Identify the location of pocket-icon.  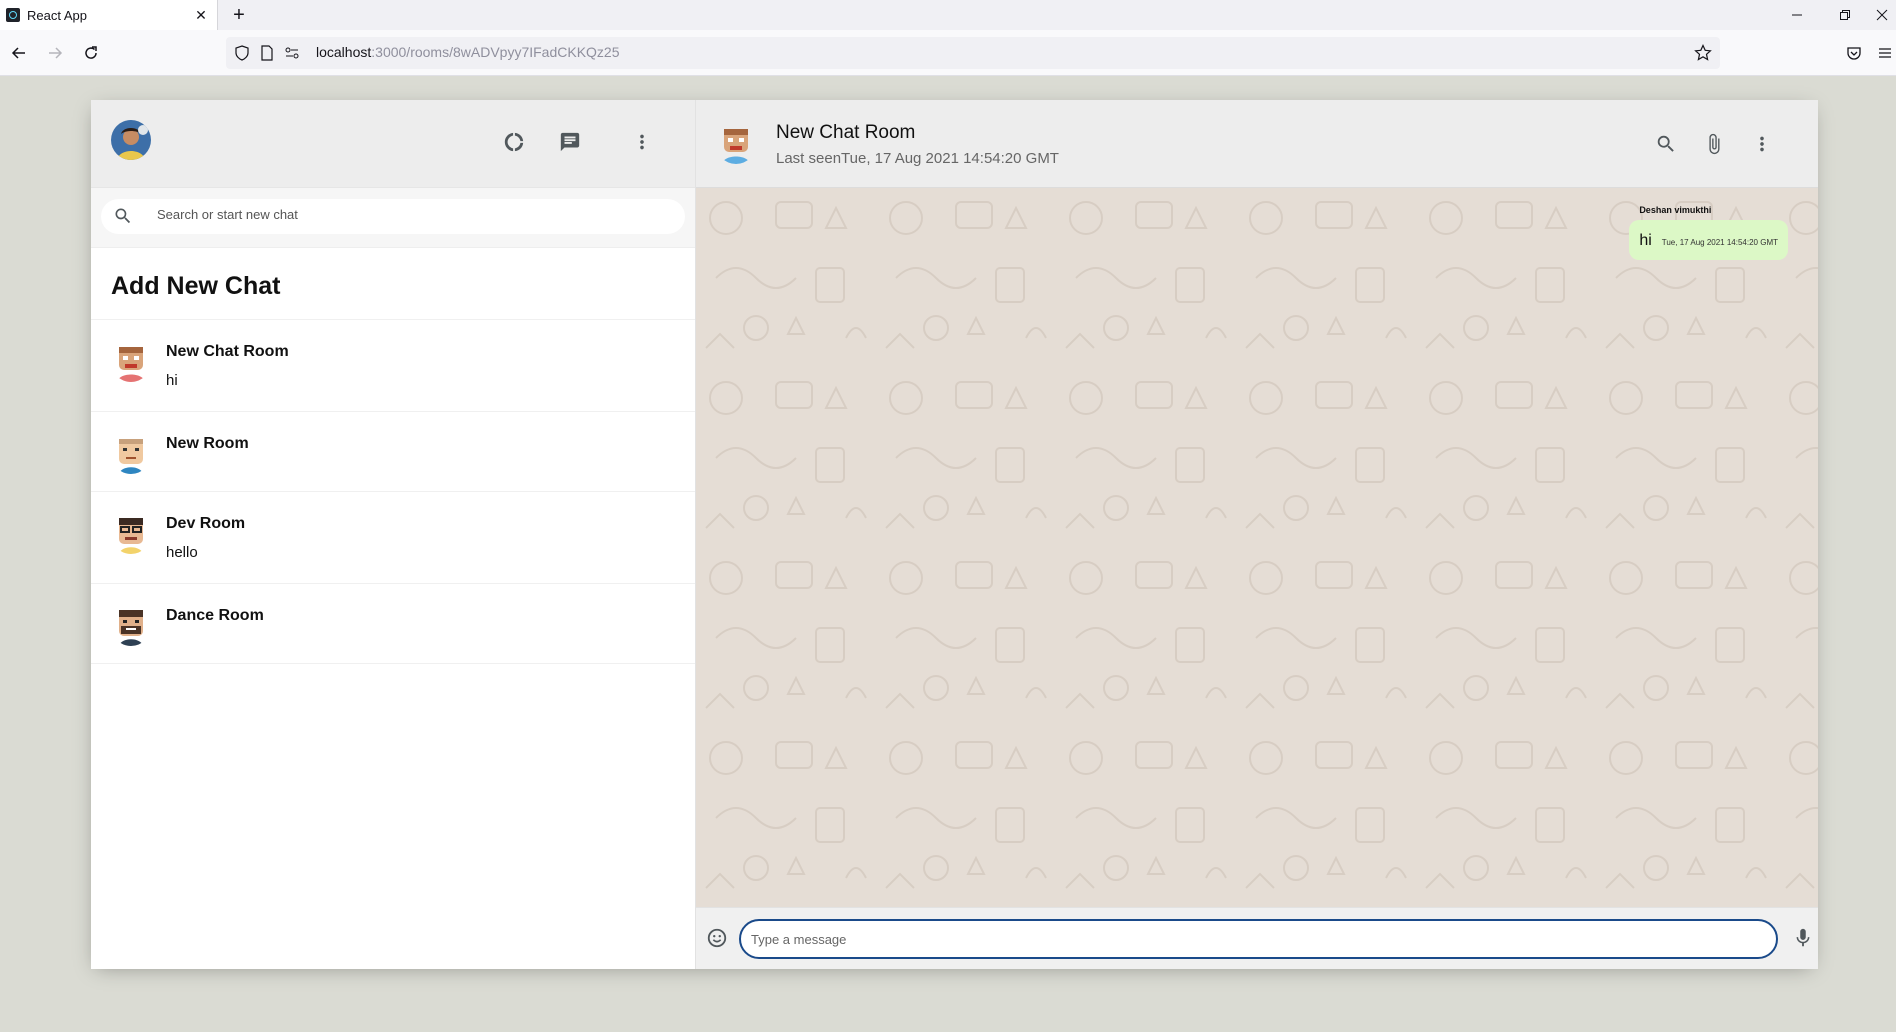
(1854, 53).